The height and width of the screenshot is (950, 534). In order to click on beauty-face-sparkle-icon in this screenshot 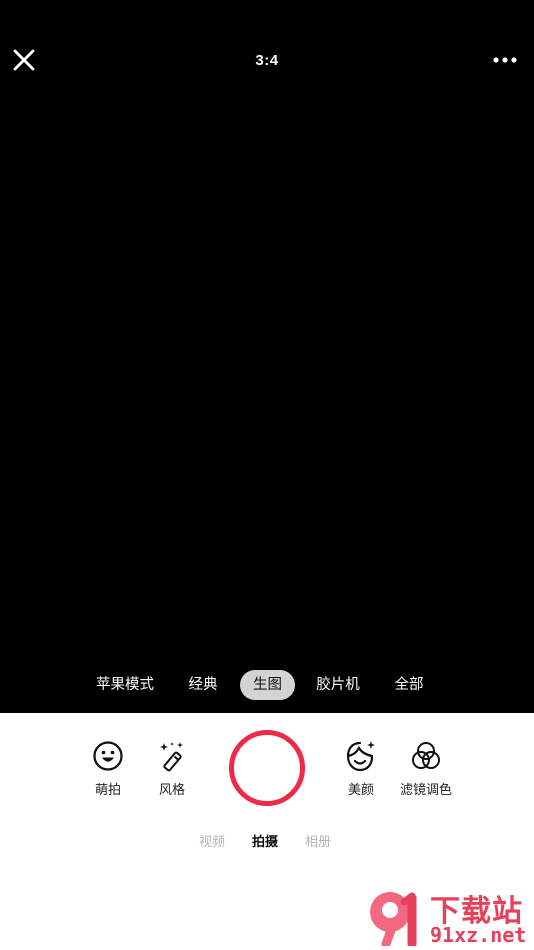, I will do `click(360, 756)`.